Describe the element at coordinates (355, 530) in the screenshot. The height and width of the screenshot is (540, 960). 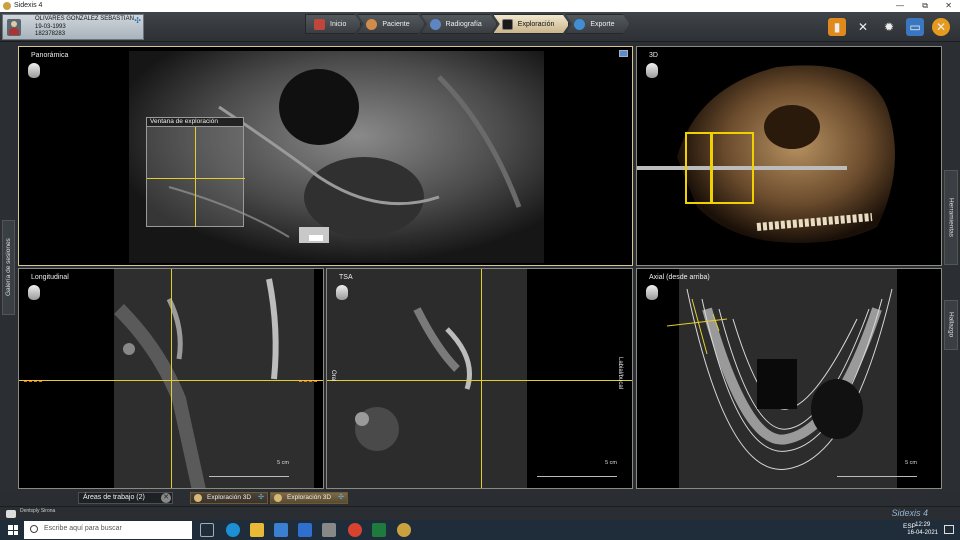
I see `chrome-icon` at that location.